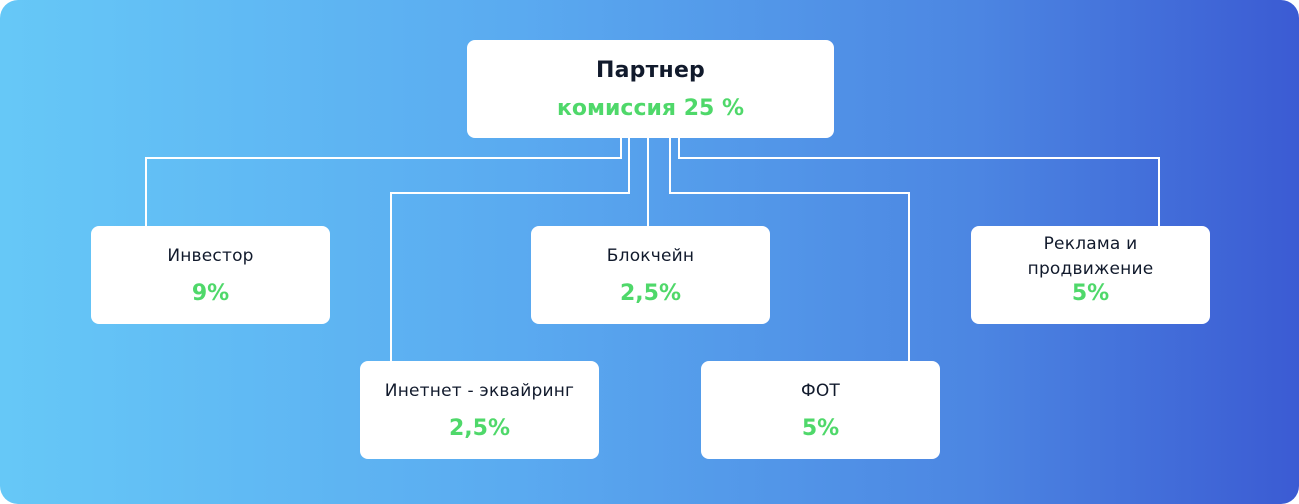 This screenshot has width=1299, height=504. I want to click on payroll-node: ФОТ 5%, so click(820, 410).